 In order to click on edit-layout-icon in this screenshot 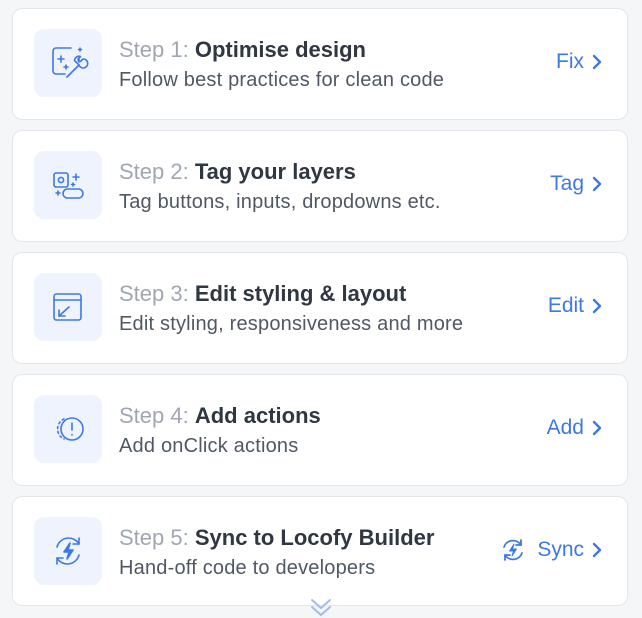, I will do `click(68, 307)`.